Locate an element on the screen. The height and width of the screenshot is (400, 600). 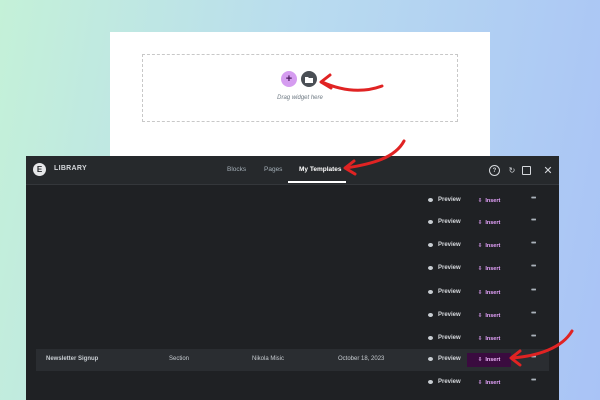
sync-icon: ↻ is located at coordinates (512, 170).